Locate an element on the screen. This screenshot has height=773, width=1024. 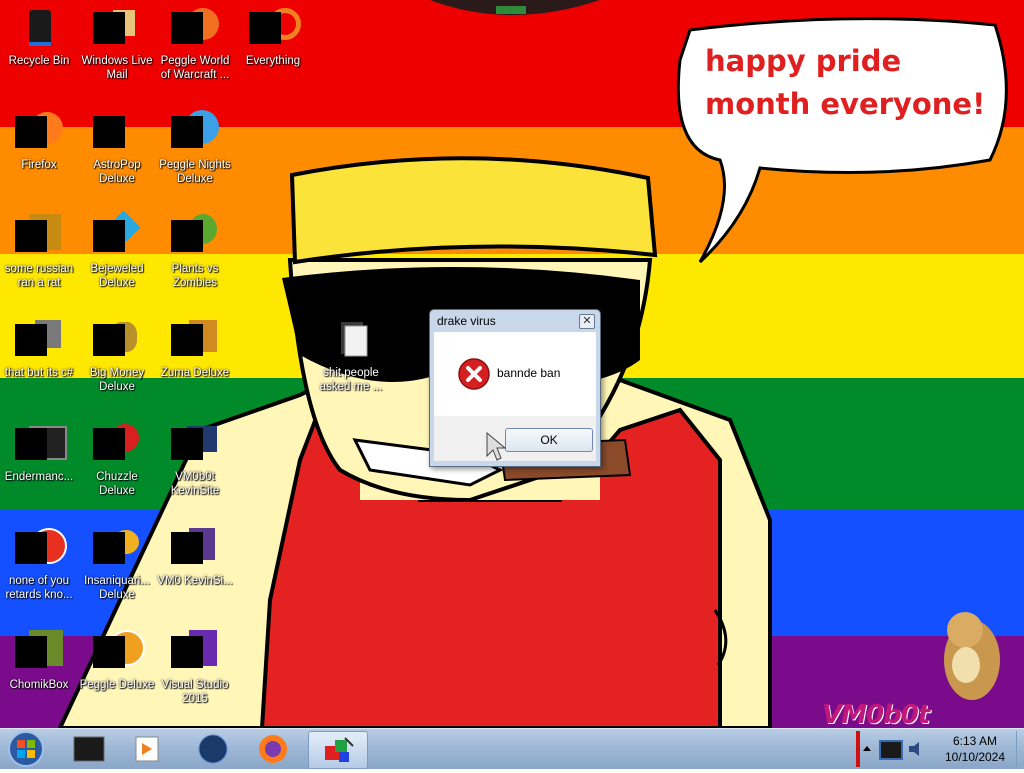
visual-studio-icon is located at coordinates (195, 652).